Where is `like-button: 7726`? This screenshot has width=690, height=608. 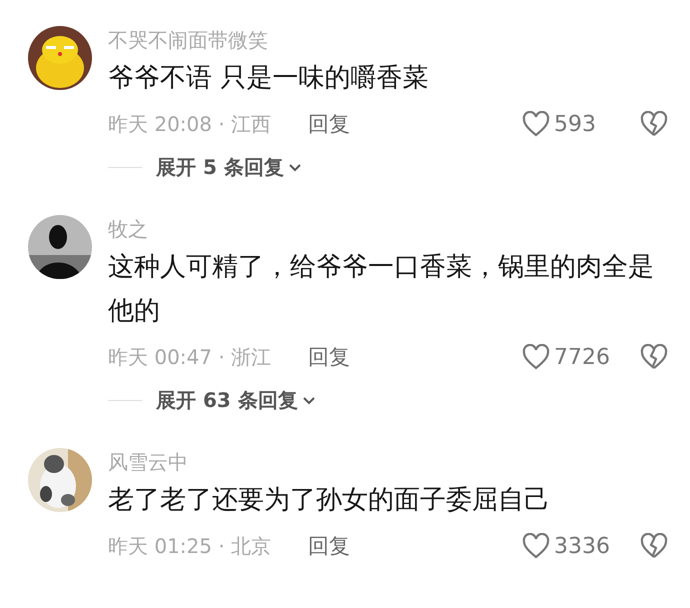
like-button: 7726 is located at coordinates (577, 357).